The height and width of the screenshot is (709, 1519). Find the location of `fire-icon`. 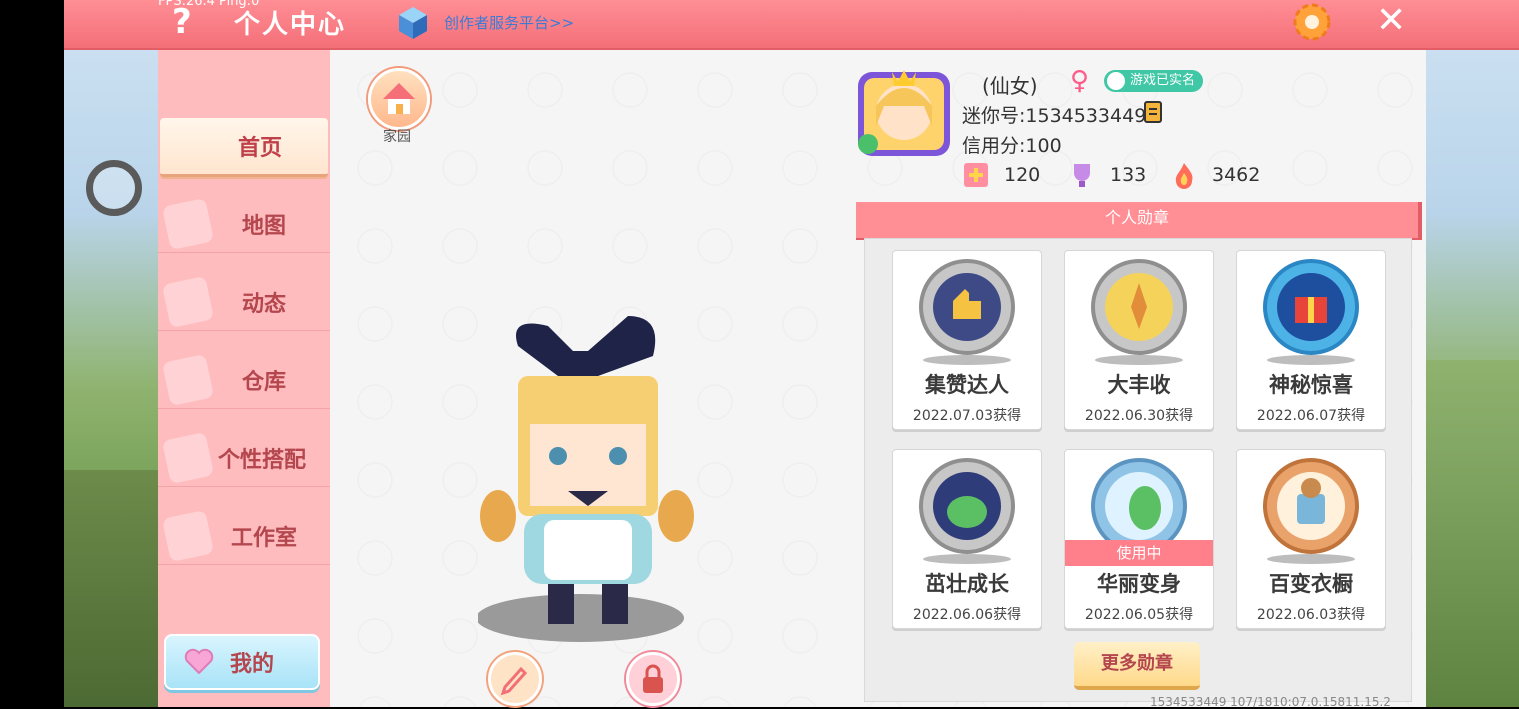

fire-icon is located at coordinates (1184, 176).